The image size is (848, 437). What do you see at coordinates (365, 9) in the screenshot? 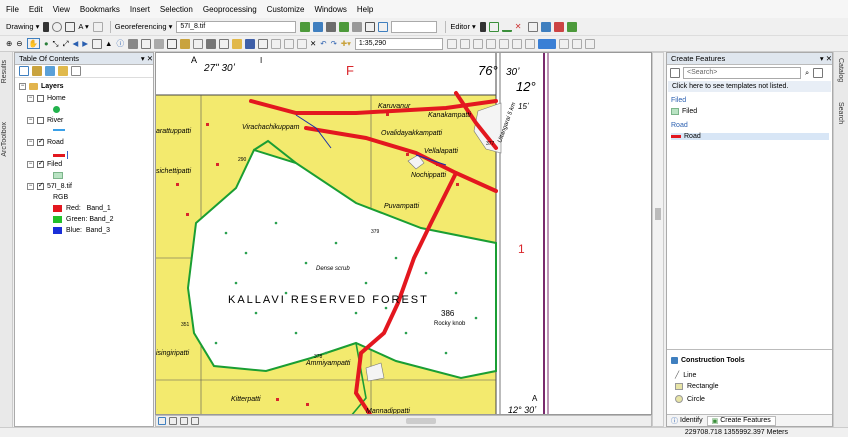
I see `menu-help: Help` at bounding box center [365, 9].